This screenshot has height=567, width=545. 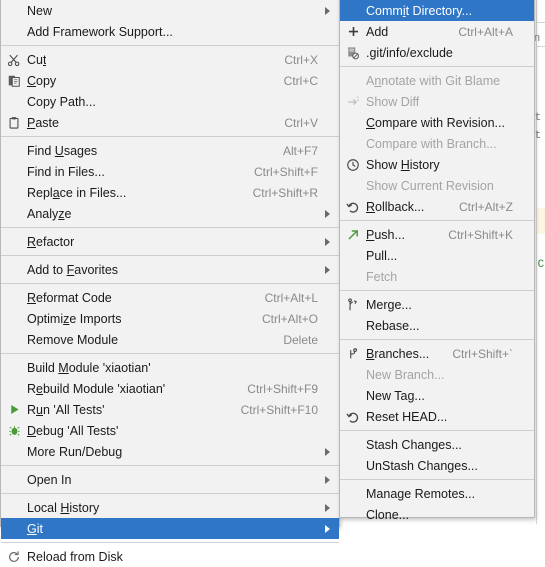 What do you see at coordinates (73, 430) in the screenshot?
I see `menu-item-label: Debug 'All Tests'` at bounding box center [73, 430].